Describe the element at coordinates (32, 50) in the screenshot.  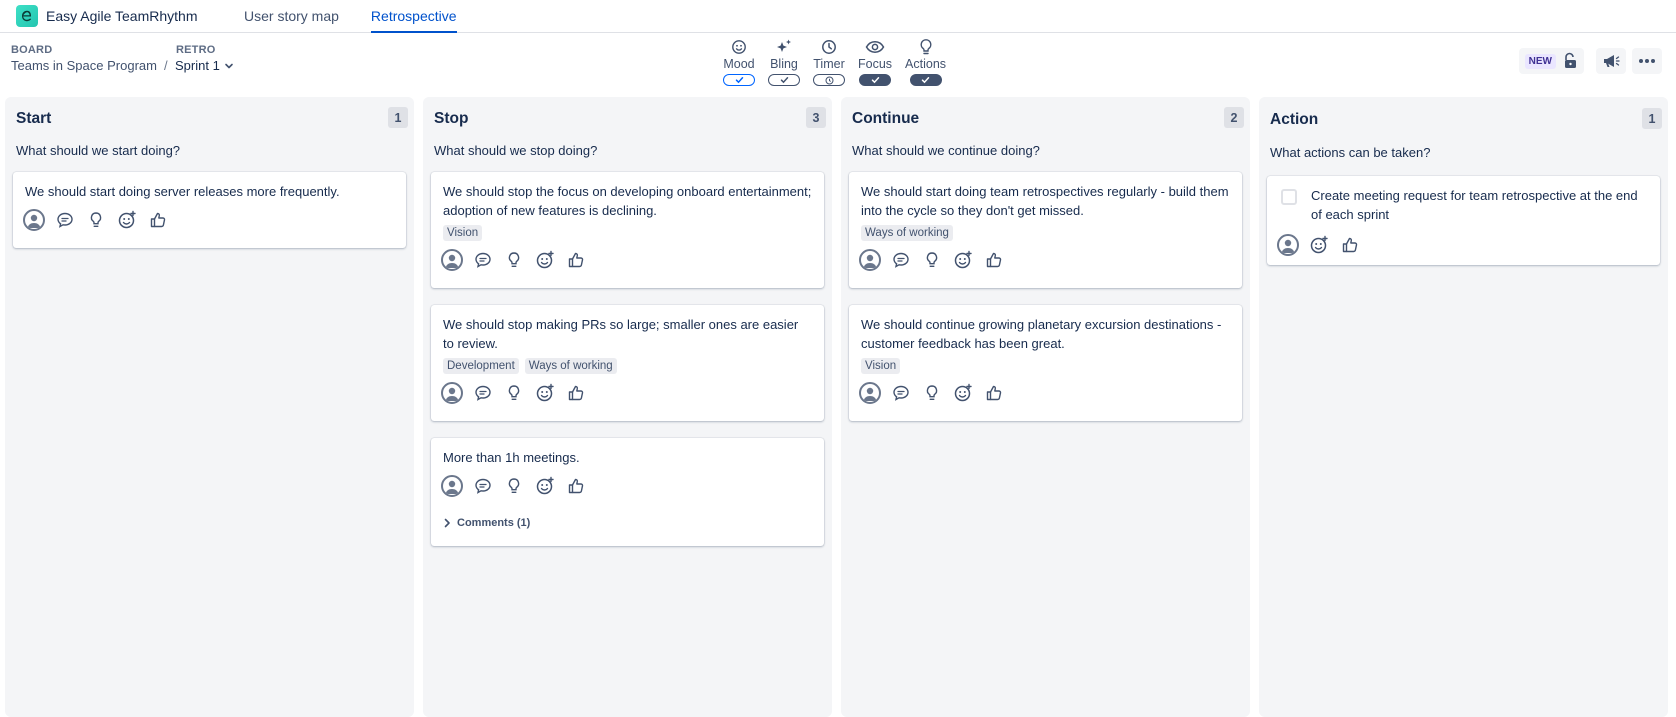
I see `board-label: BOARD` at that location.